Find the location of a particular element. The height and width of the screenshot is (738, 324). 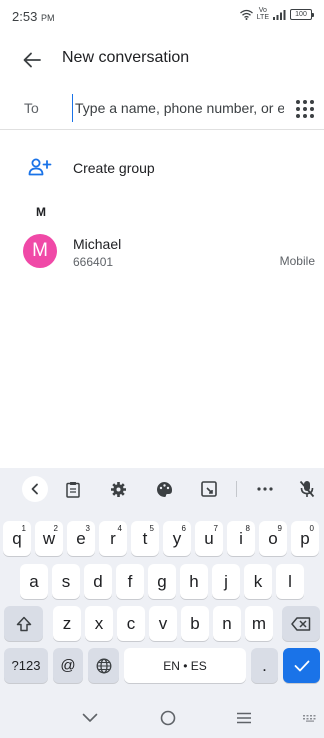

theme-button is located at coordinates (164, 489).